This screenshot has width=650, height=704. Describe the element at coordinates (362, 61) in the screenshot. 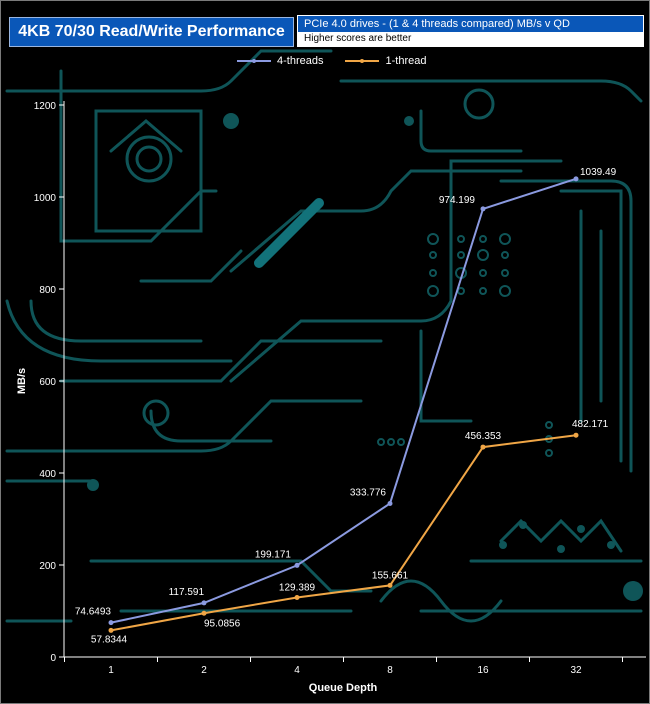

I see `legend-swatch-1-thread` at that location.